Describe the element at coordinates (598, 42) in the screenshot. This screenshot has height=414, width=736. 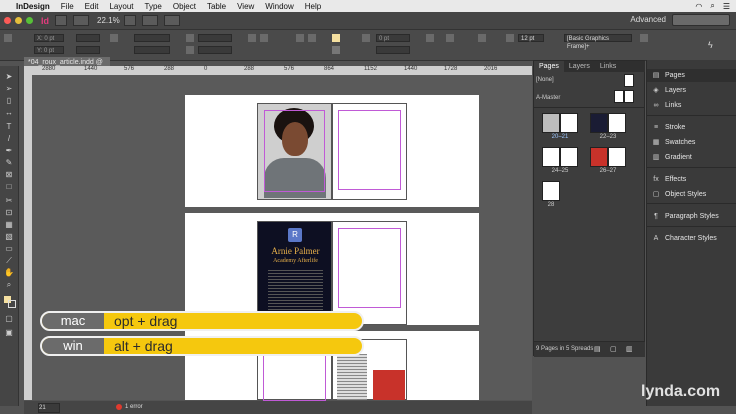
I see `object-style-dropdown: [Basic Graphics Frame]+` at that location.